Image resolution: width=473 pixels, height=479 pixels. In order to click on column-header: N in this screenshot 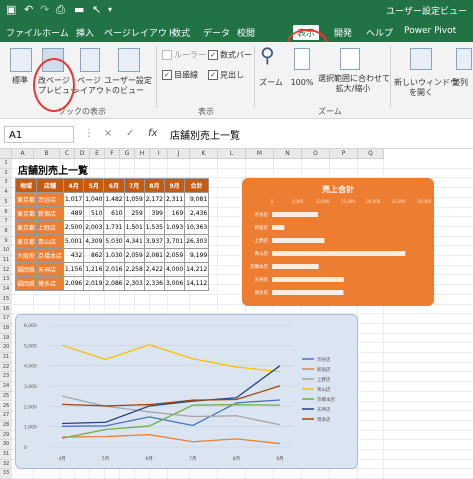, I will do `click(288, 154)`.